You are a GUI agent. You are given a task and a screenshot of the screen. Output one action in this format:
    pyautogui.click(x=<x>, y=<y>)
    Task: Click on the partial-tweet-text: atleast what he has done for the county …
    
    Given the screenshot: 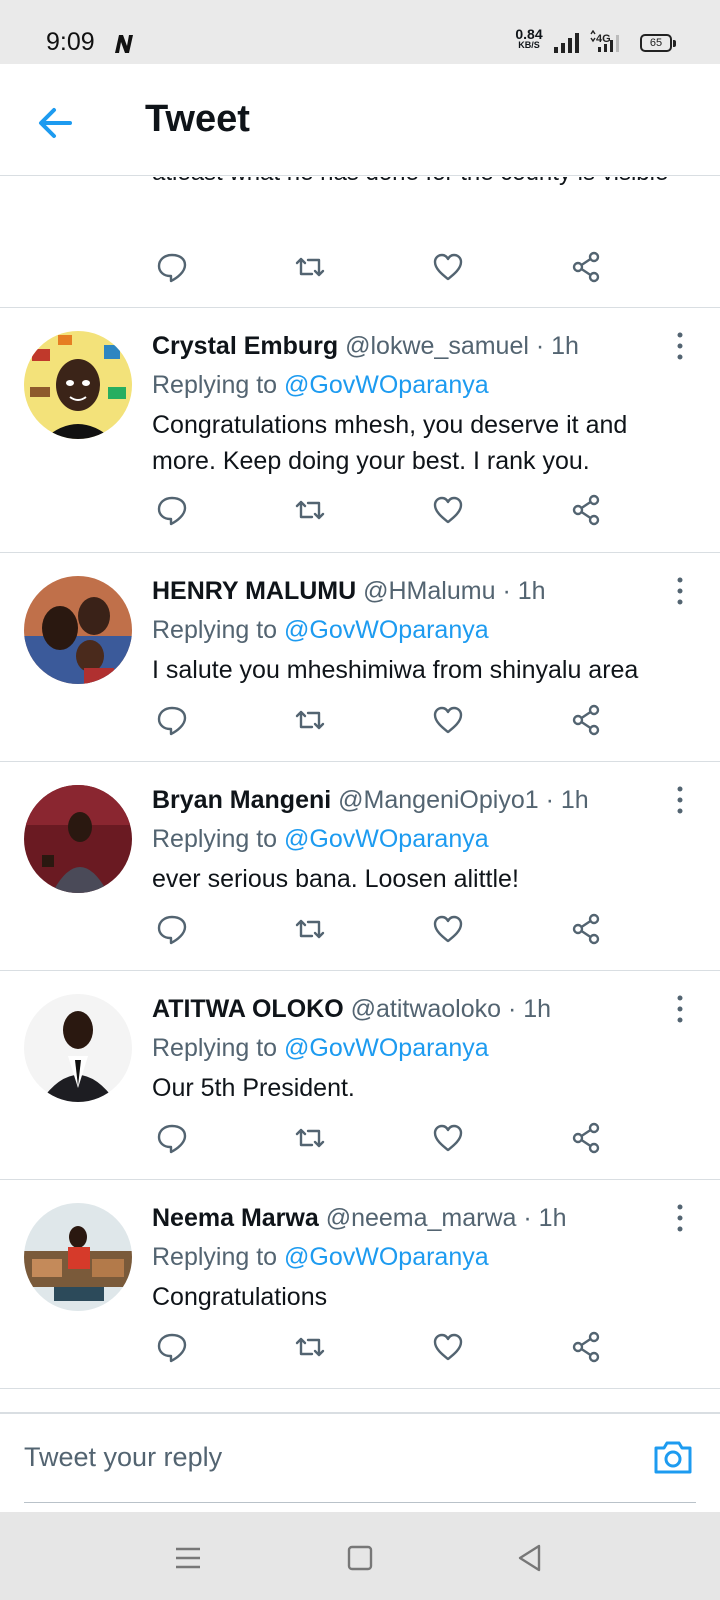 What is the action you would take?
    pyautogui.click(x=417, y=184)
    